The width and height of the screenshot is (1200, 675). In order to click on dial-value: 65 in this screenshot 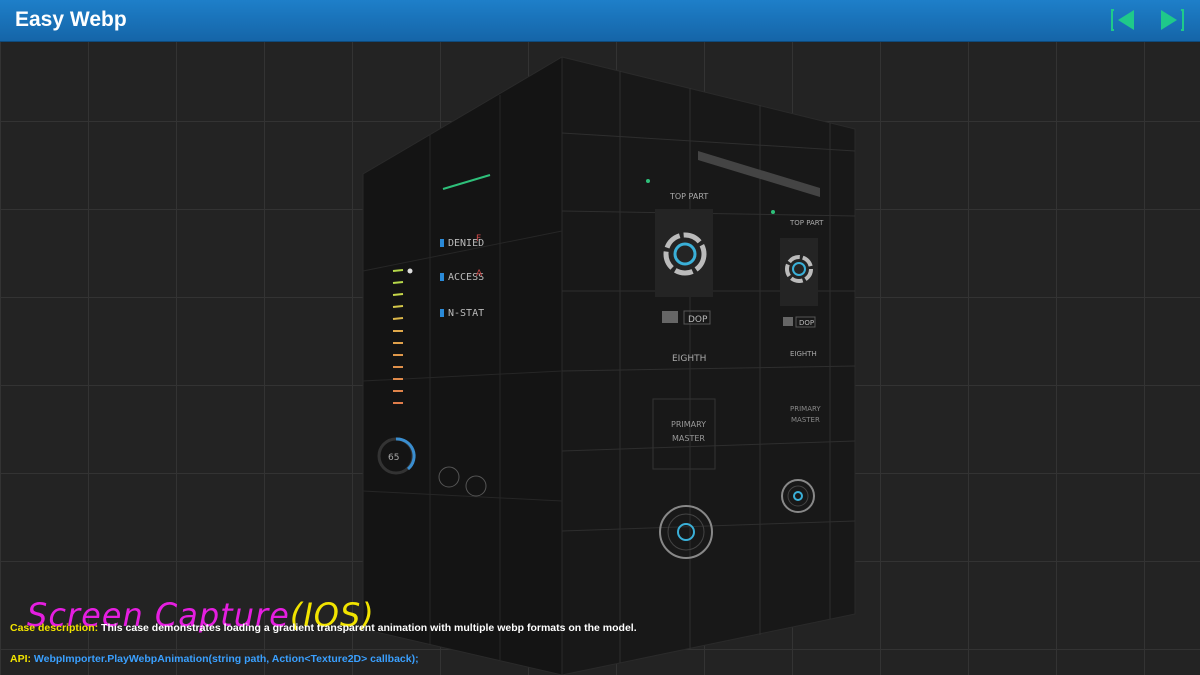, I will do `click(393, 458)`.